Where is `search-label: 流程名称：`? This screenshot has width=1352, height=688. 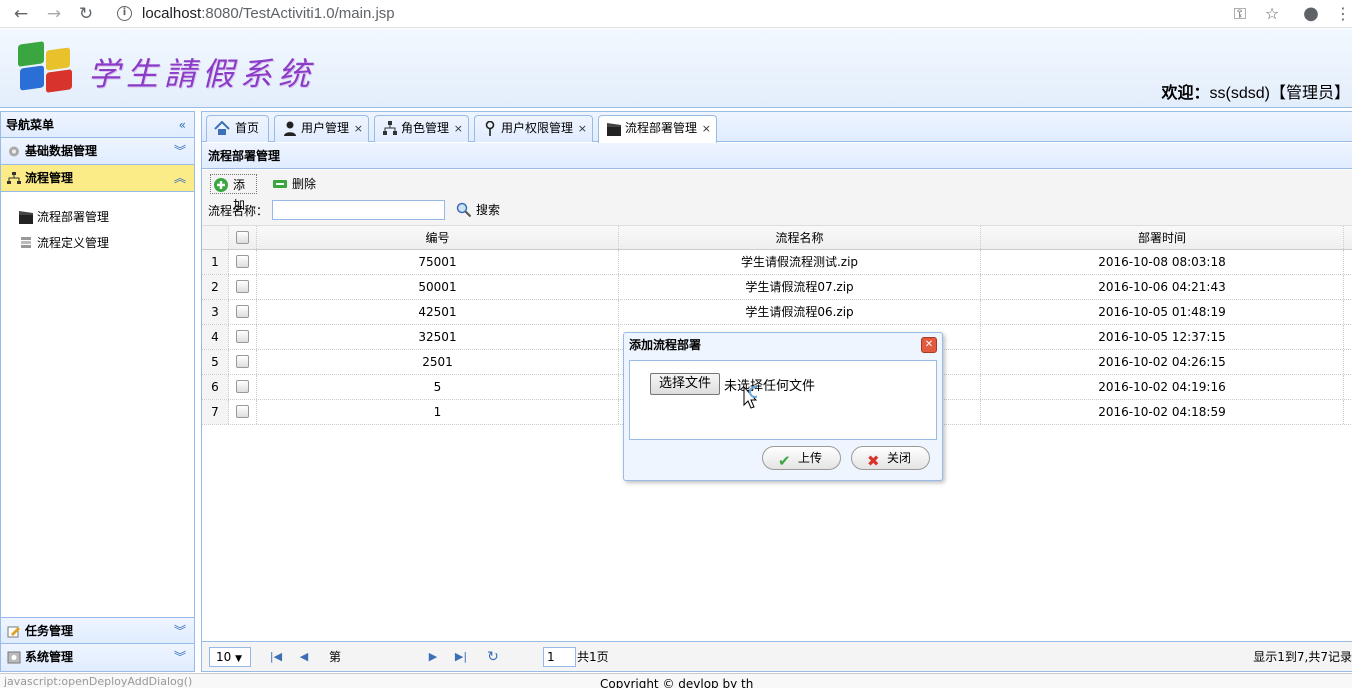
search-label: 流程名称： is located at coordinates (238, 211).